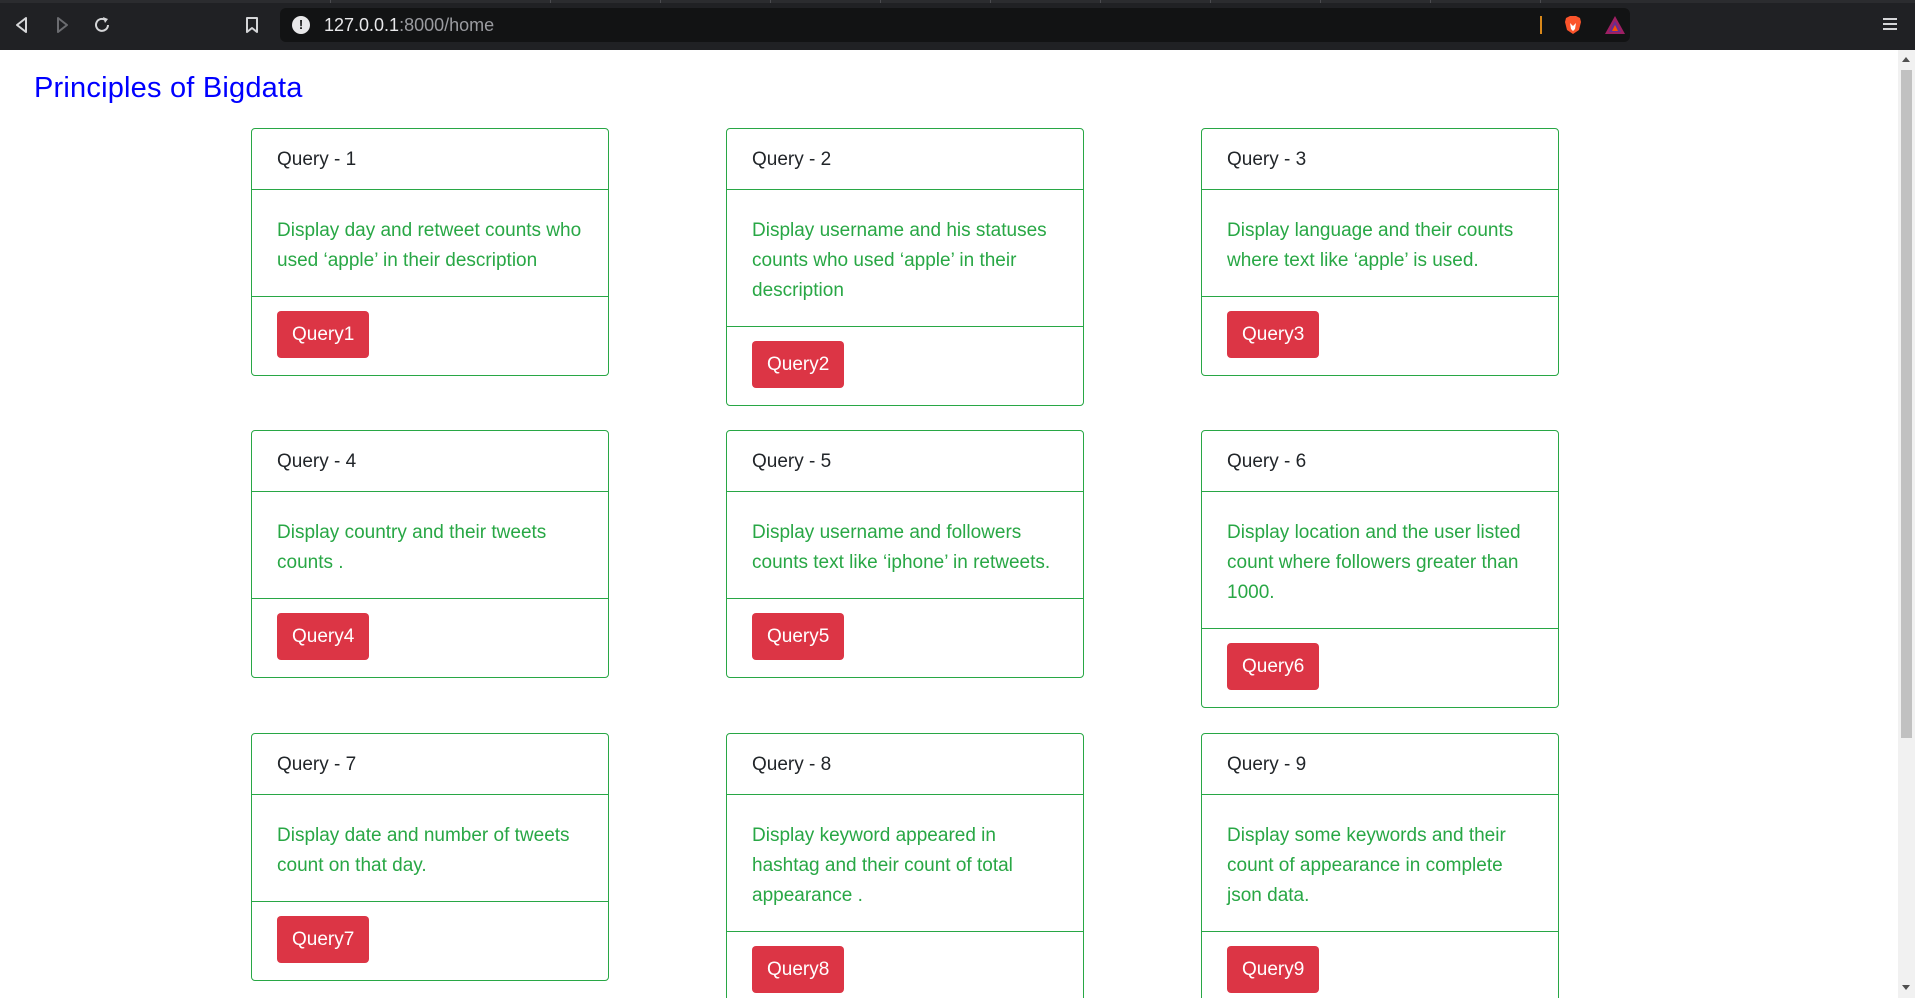 This screenshot has width=1915, height=998. Describe the element at coordinates (1273, 666) in the screenshot. I see `query6-button: Query6` at that location.